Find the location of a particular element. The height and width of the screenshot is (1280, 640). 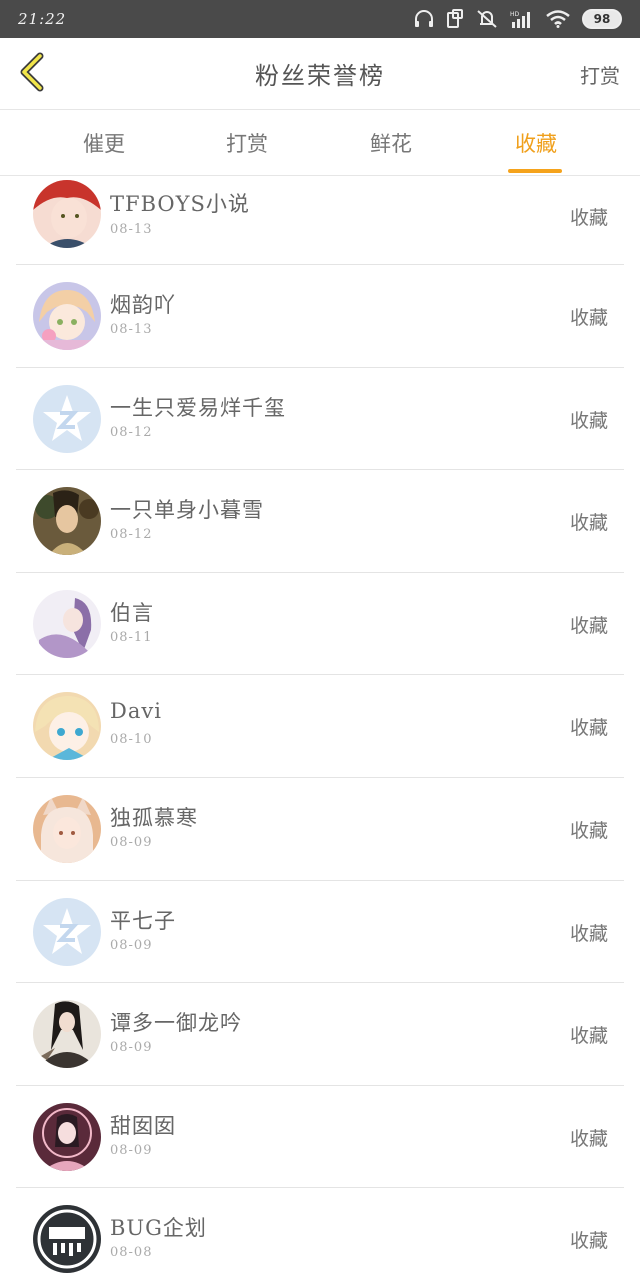

fan-name: 平七子 is located at coordinates (143, 920).